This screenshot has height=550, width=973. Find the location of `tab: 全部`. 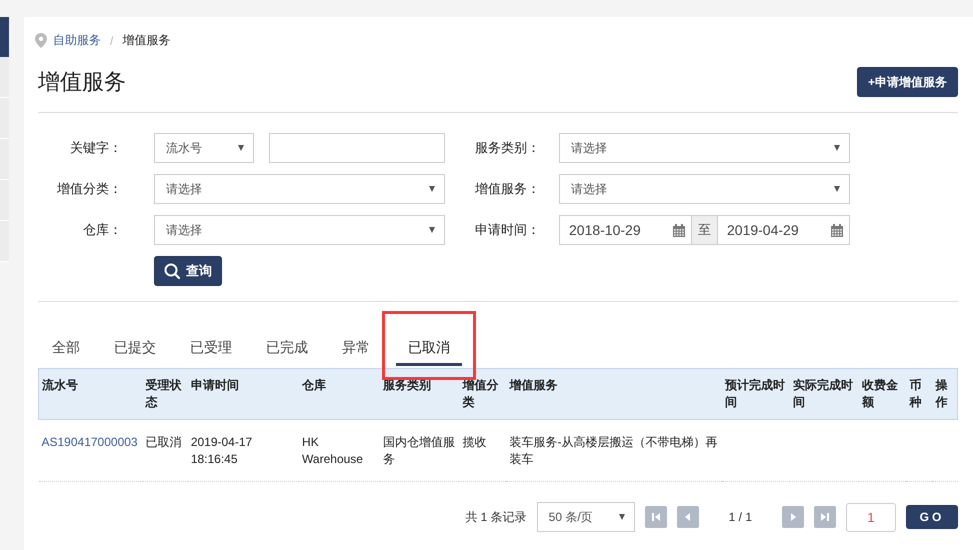

tab: 全部 is located at coordinates (66, 339).